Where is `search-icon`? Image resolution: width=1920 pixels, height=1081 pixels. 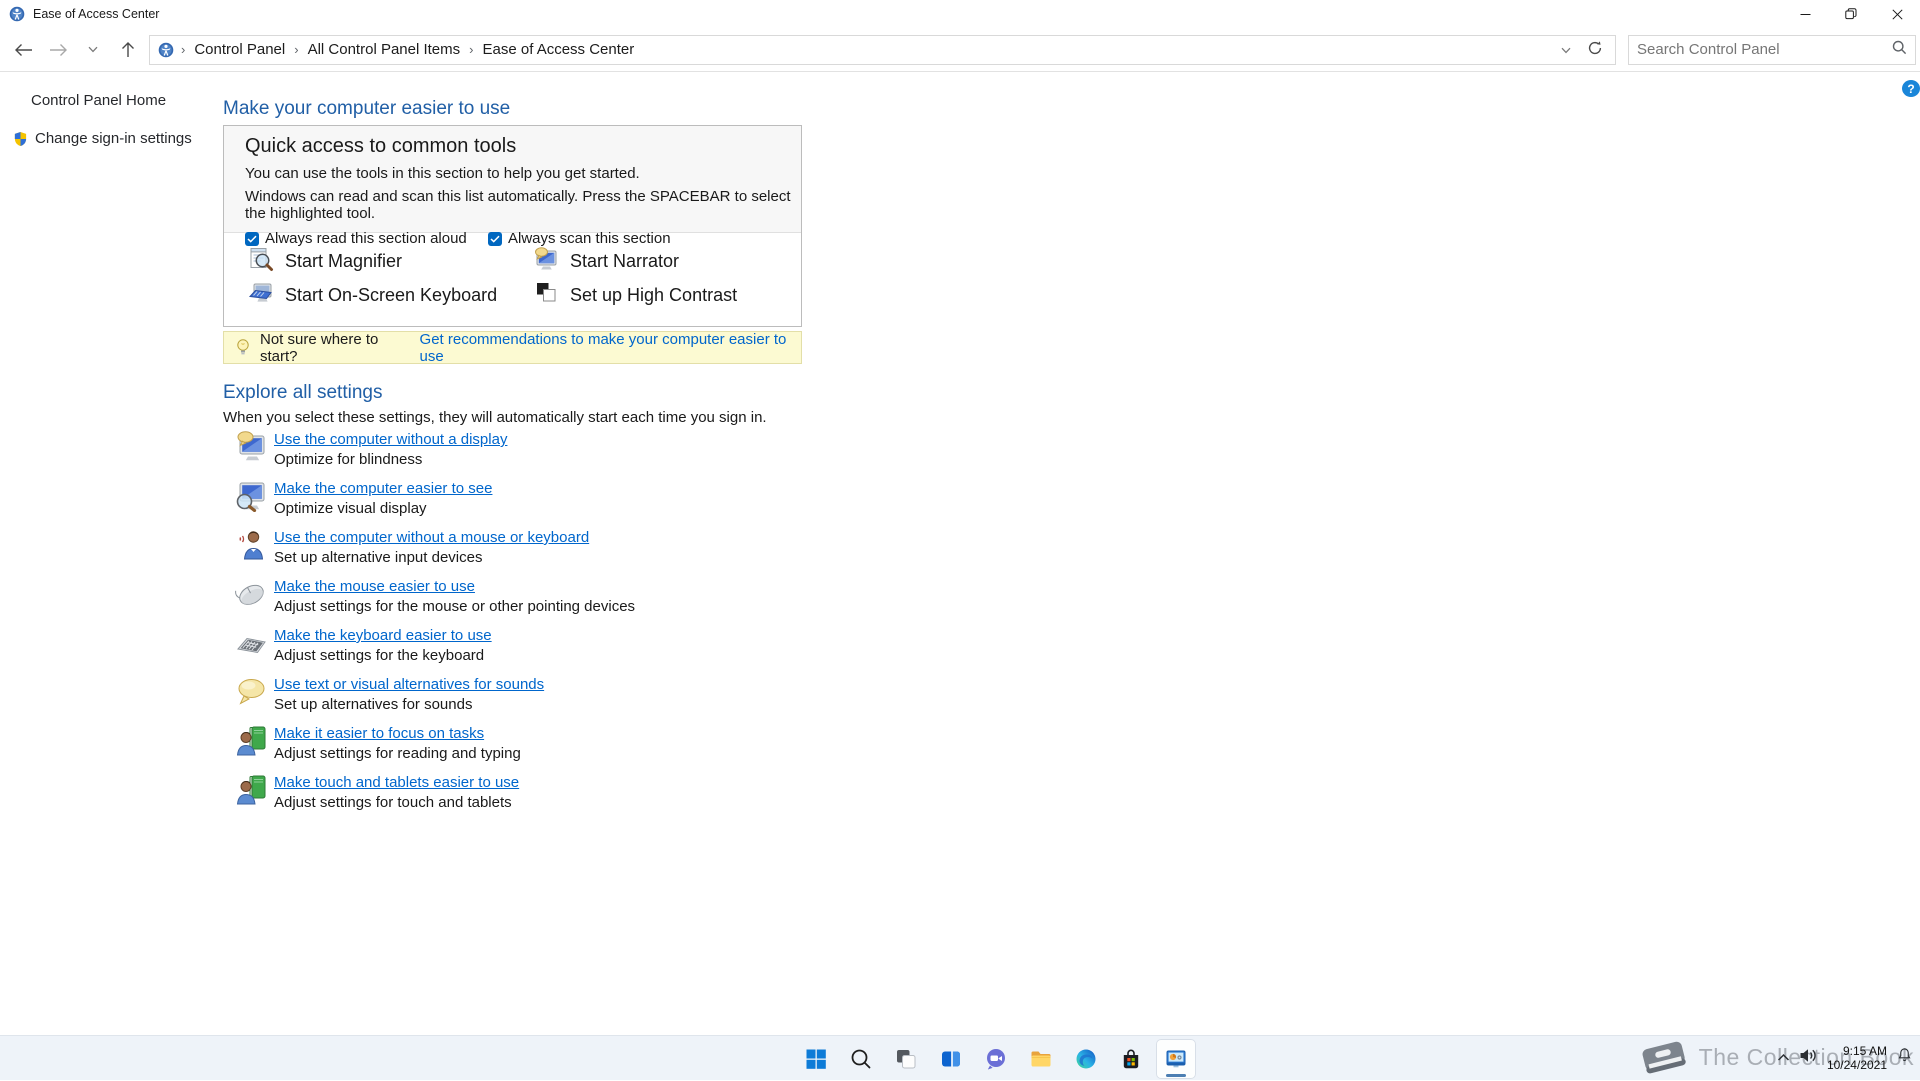 search-icon is located at coordinates (1899, 50).